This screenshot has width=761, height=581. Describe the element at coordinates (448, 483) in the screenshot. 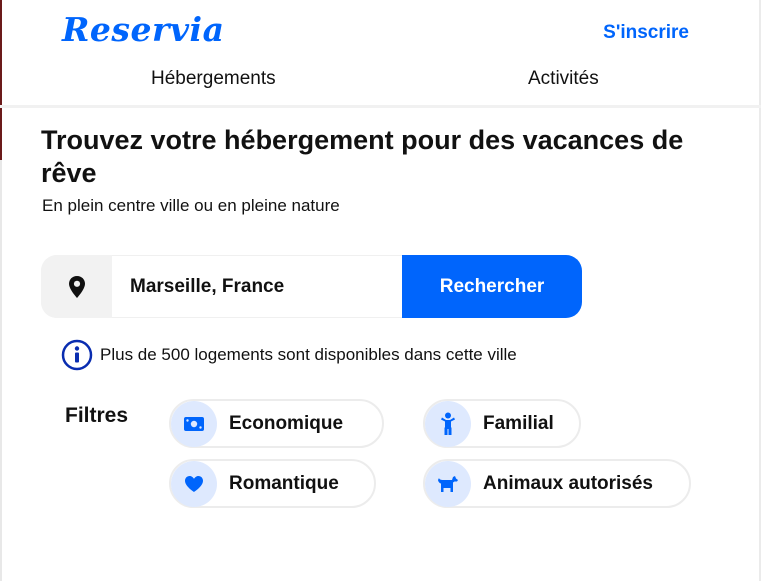

I see `dog-icon` at that location.